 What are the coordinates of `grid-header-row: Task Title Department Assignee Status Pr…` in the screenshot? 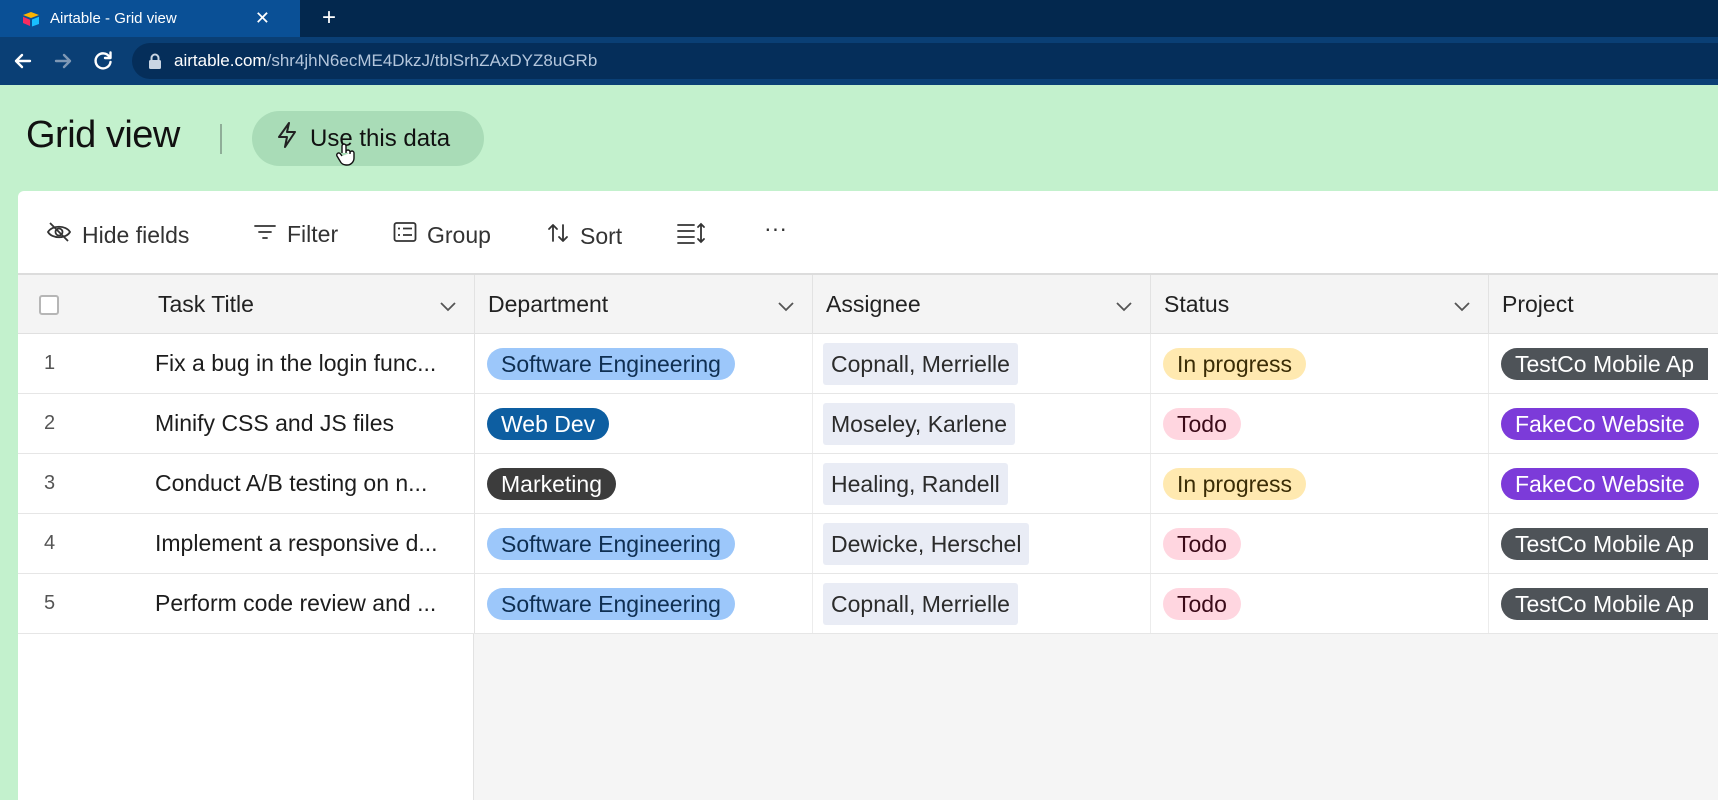 It's located at (868, 304).